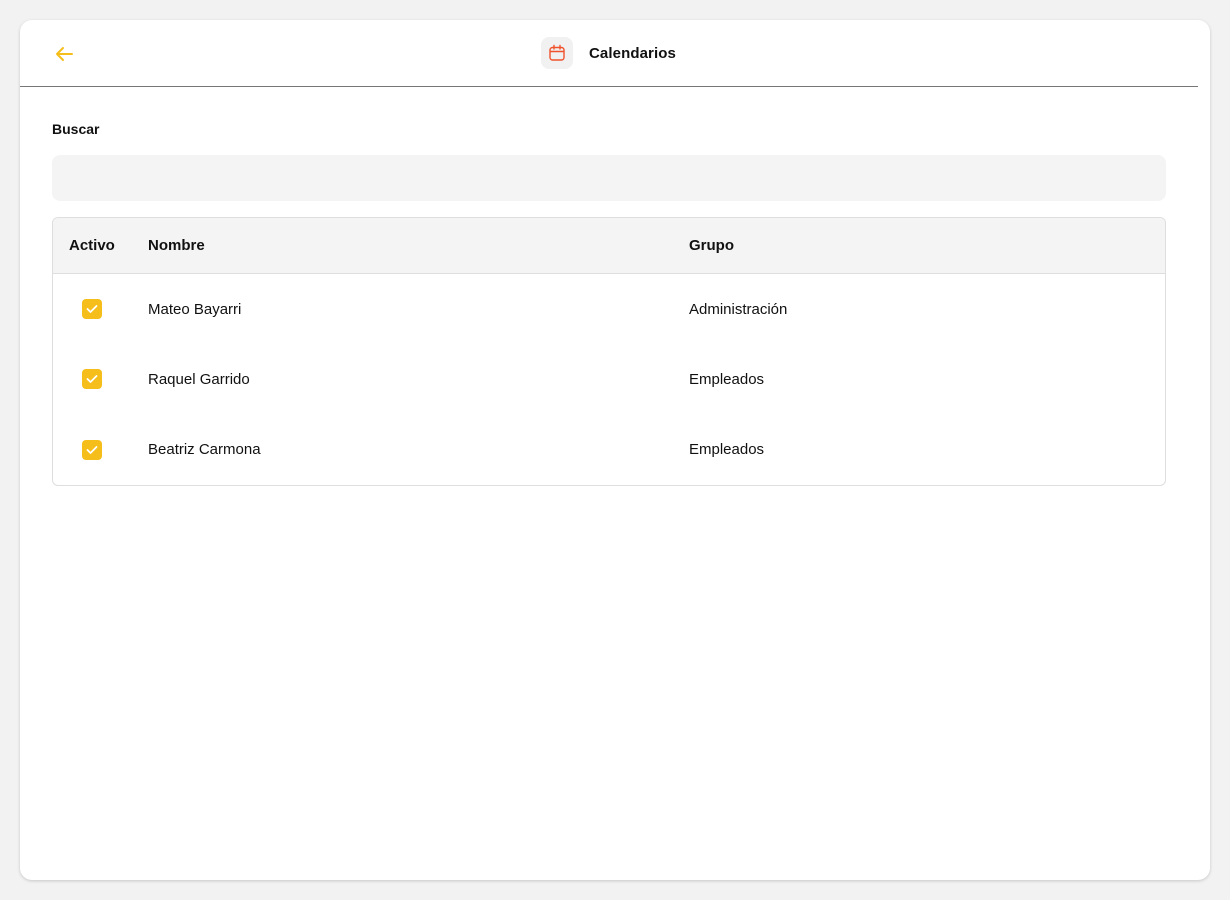  I want to click on name-cell: Beatriz Carmona, so click(204, 449).